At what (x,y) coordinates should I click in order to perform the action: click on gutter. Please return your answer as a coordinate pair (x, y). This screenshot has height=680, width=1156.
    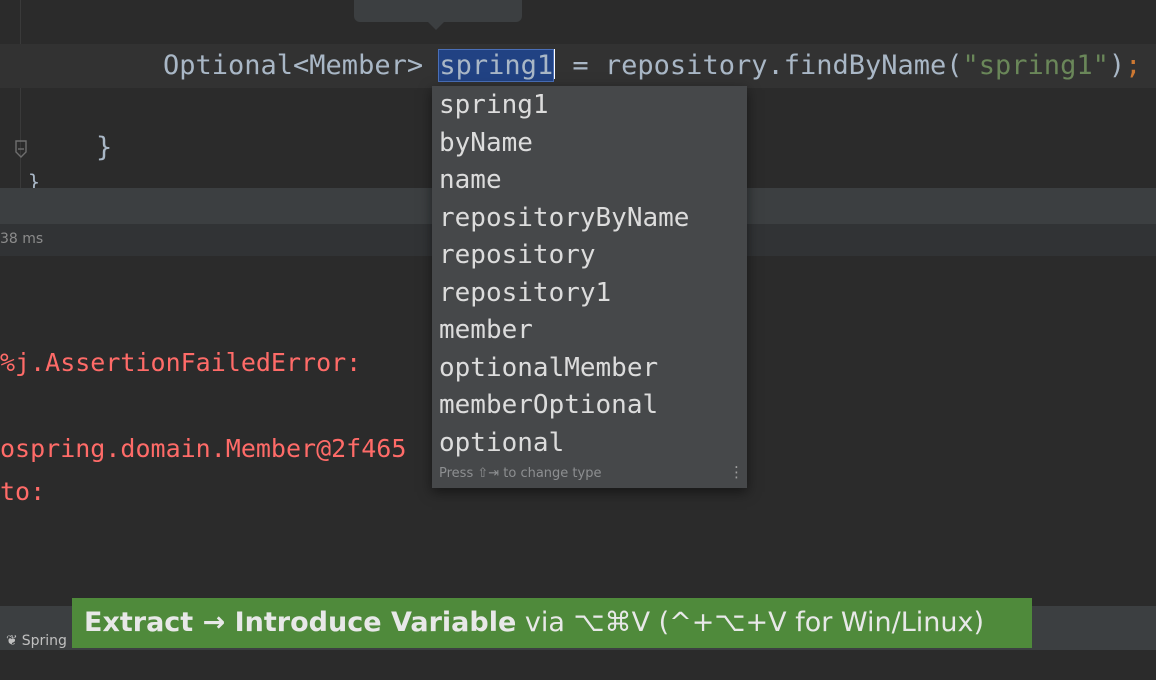
    Looking at the image, I should click on (20, 94).